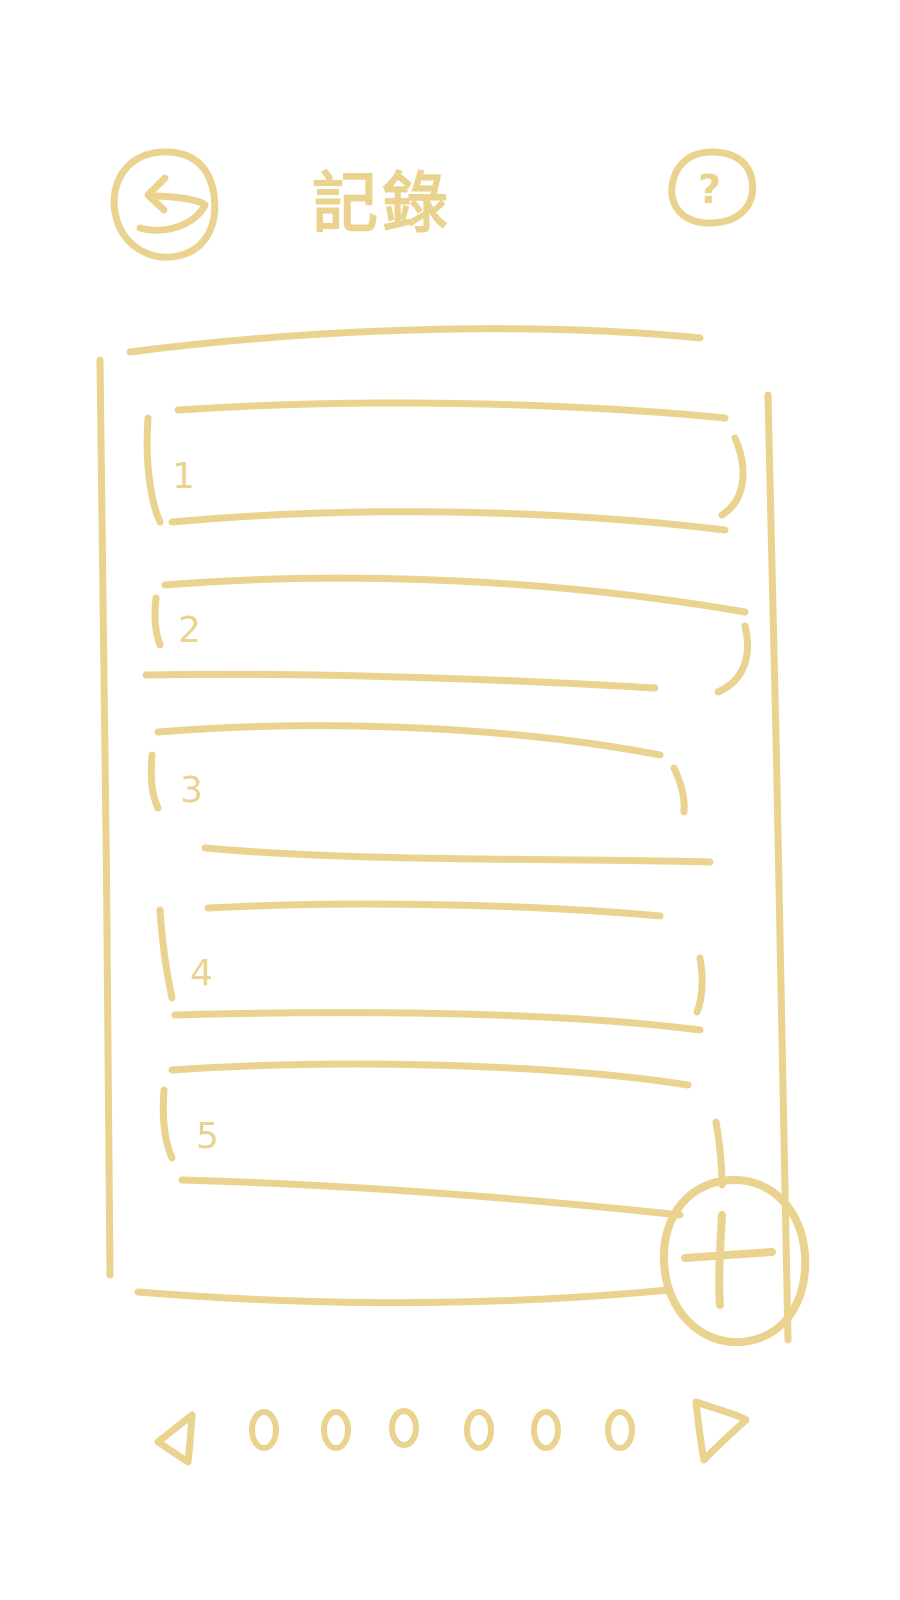 This screenshot has height=1600, width=900. What do you see at coordinates (452, 1432) in the screenshot?
I see `pagination` at bounding box center [452, 1432].